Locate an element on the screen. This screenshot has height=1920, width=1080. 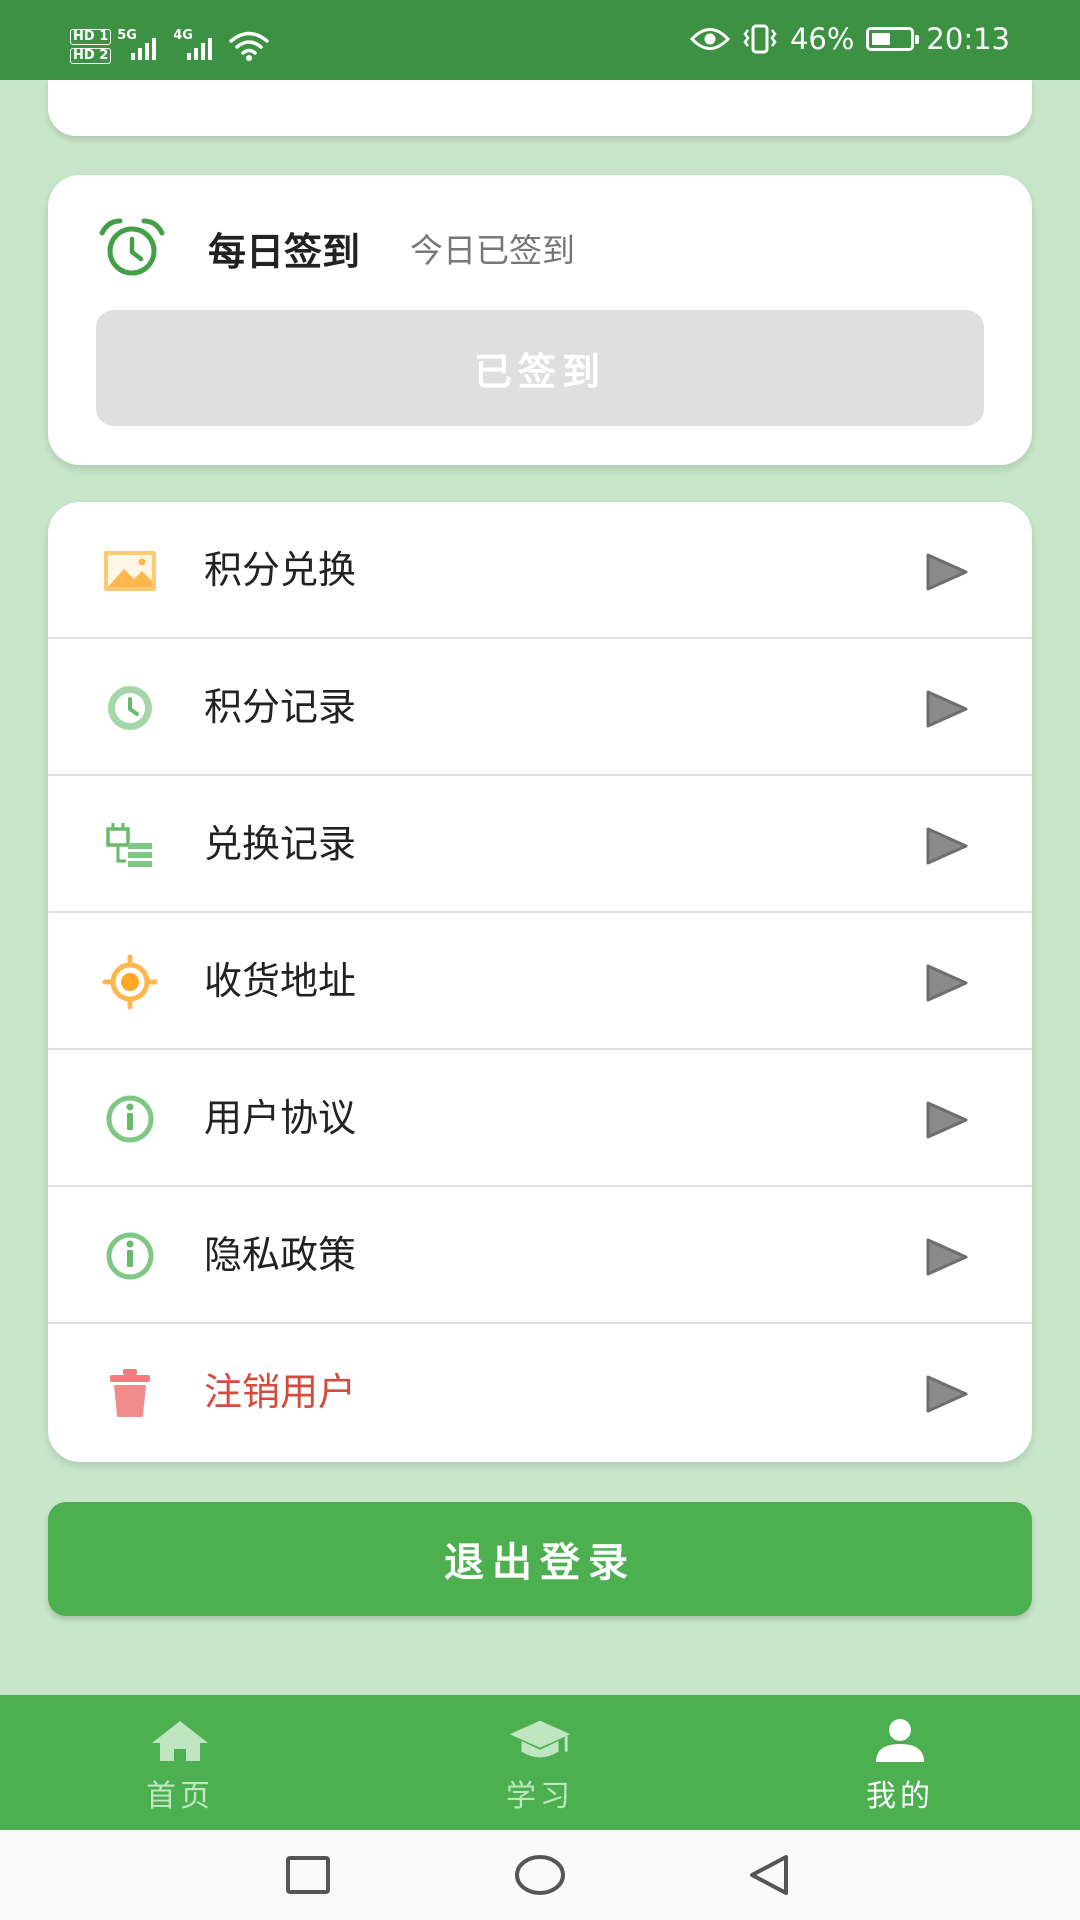
nav-label: 我的 is located at coordinates (900, 1796).